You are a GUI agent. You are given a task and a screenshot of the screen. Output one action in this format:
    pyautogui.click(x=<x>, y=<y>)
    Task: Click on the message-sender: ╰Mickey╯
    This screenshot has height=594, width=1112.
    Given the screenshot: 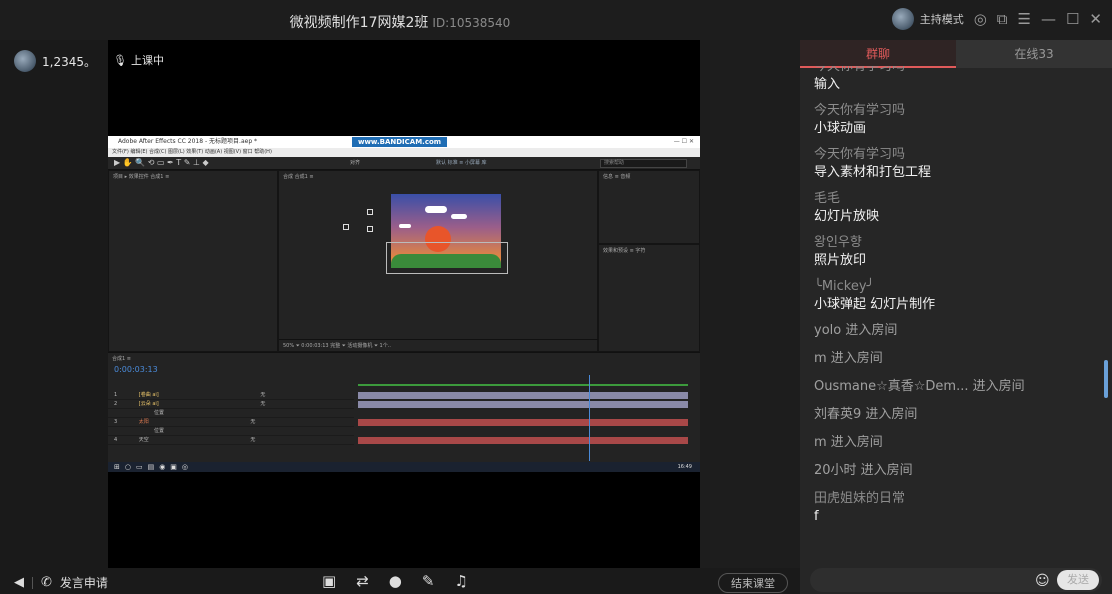 What is the action you would take?
    pyautogui.click(x=844, y=286)
    